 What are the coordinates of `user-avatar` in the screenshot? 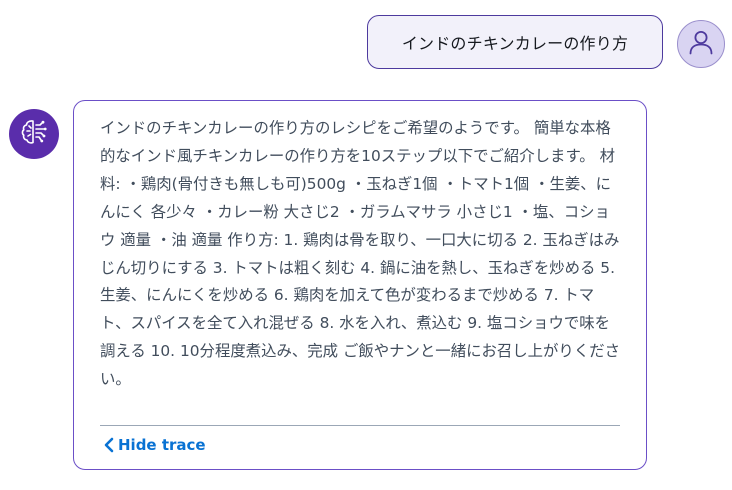 It's located at (701, 44).